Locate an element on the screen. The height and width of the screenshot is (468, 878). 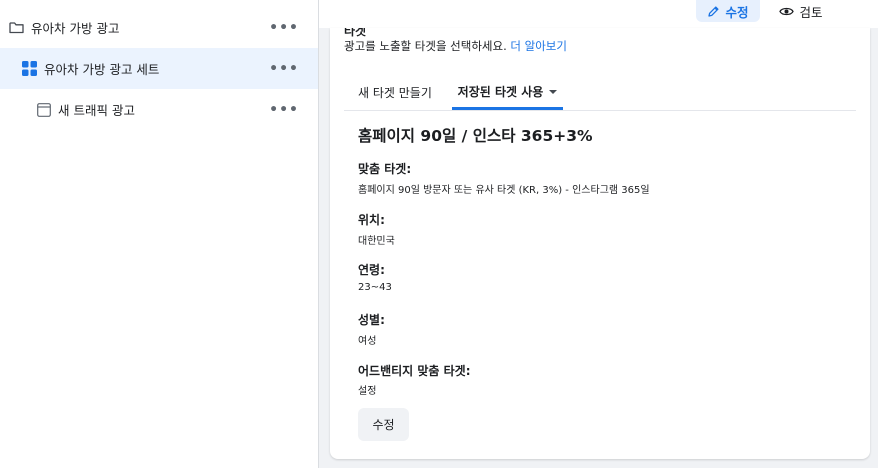
audience-description: 광고를 노출할 타겟을 선택하세요. 더 알아보기 is located at coordinates (455, 46).